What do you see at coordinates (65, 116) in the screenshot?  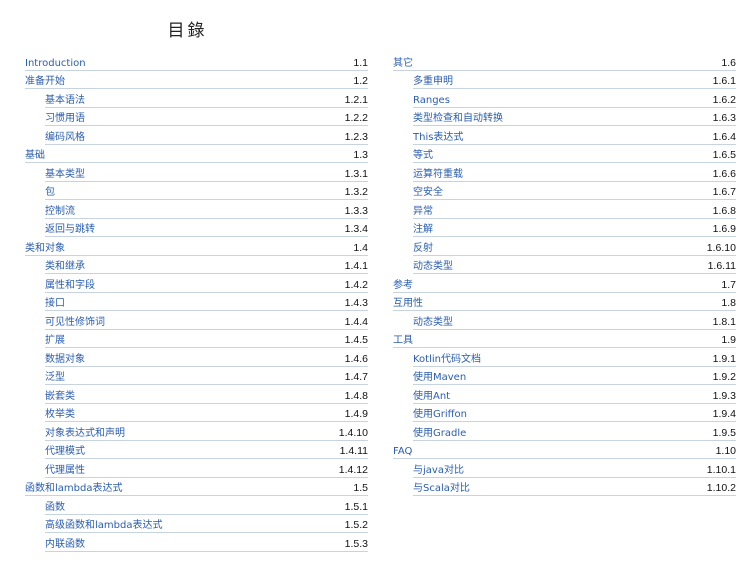 I see `toc-entry-link: 习惯用语` at bounding box center [65, 116].